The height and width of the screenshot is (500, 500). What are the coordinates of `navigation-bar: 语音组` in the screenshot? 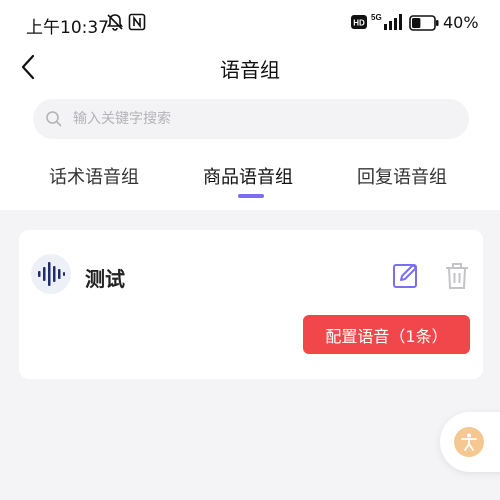 It's located at (250, 68).